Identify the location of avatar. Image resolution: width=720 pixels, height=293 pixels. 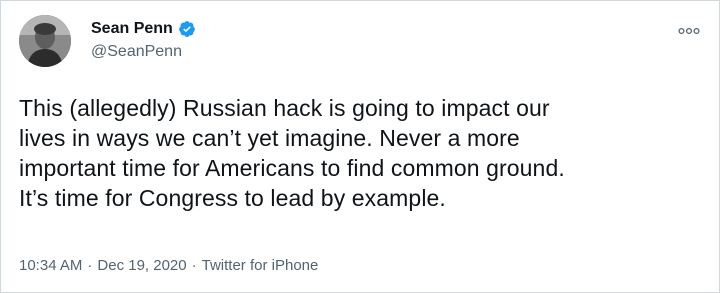
(45, 41).